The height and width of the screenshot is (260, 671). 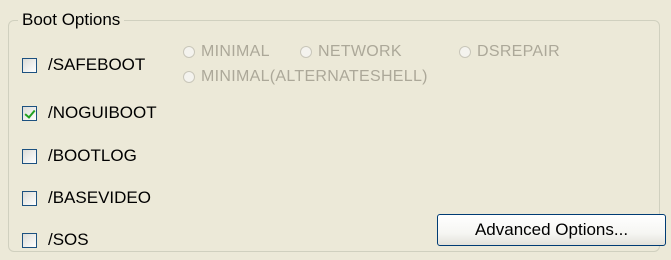 I want to click on radio-minimal: MINIMAL, so click(x=226, y=52).